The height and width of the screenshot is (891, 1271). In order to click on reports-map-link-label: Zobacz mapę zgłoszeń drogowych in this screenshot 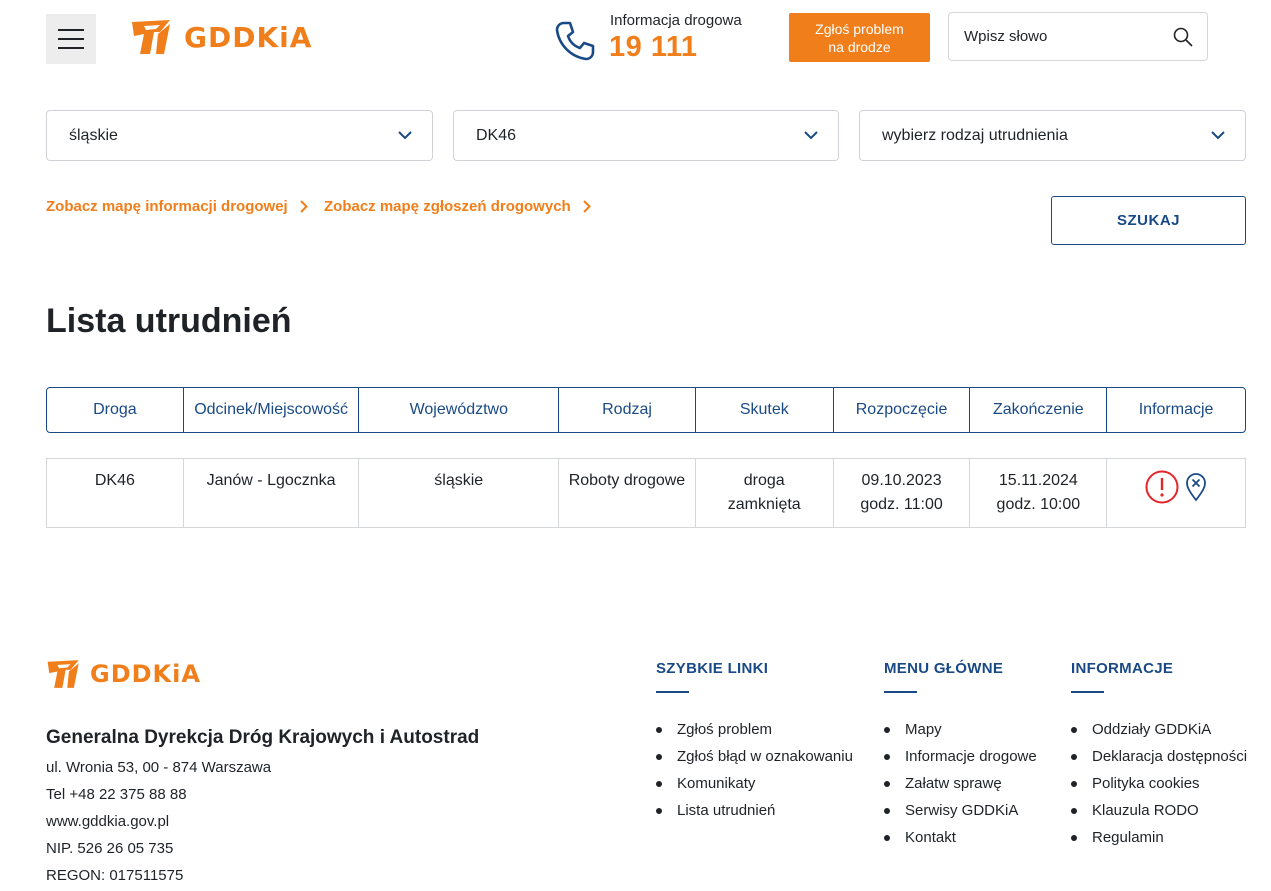, I will do `click(447, 206)`.